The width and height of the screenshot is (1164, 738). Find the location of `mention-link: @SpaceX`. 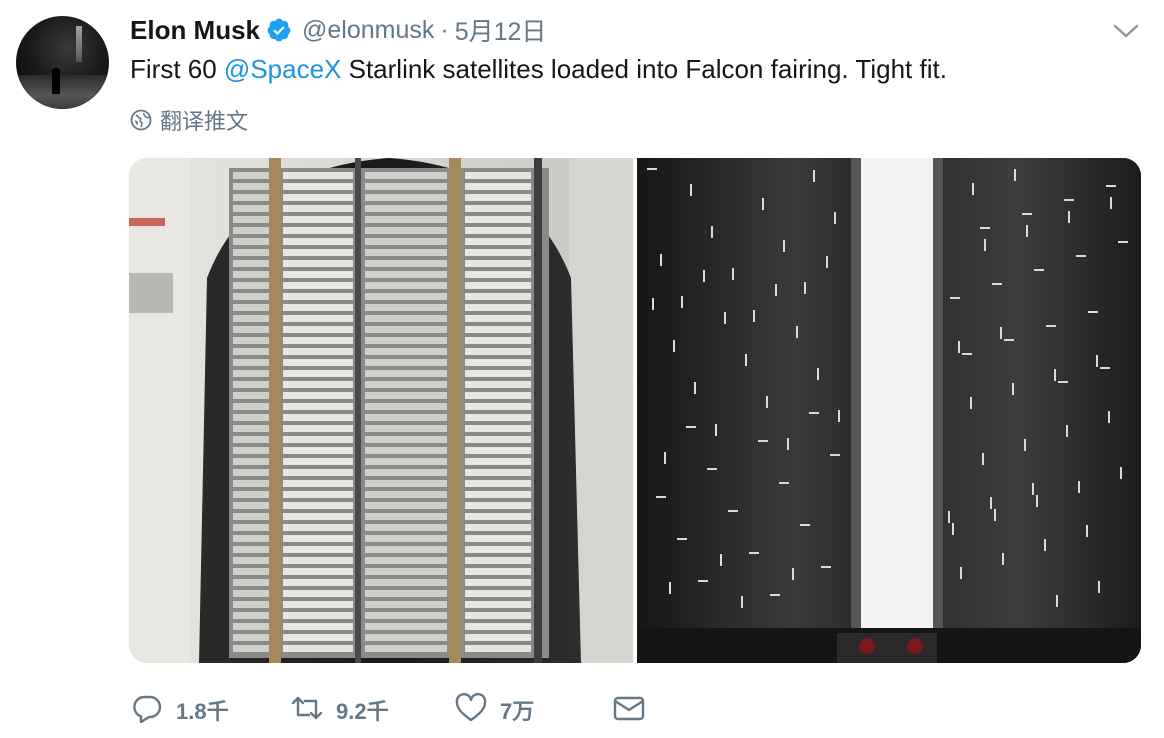

mention-link: @SpaceX is located at coordinates (282, 69).